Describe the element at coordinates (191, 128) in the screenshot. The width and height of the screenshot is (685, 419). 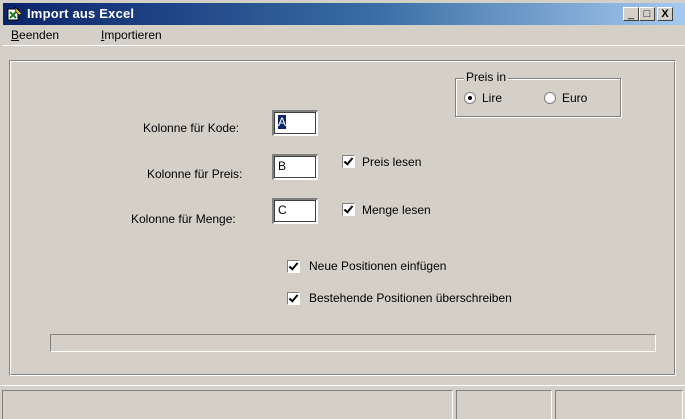
I see `kode-column-label: Kolonne für Kode:` at that location.